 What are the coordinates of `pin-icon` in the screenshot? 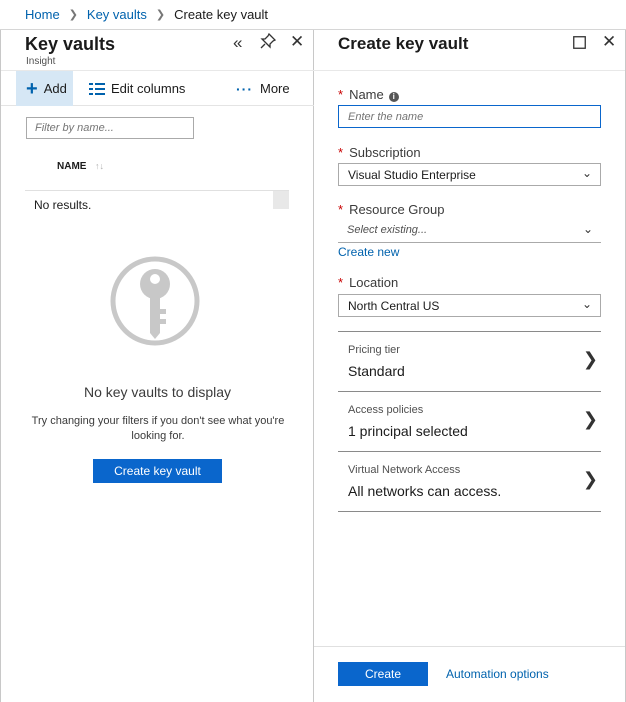 It's located at (268, 42).